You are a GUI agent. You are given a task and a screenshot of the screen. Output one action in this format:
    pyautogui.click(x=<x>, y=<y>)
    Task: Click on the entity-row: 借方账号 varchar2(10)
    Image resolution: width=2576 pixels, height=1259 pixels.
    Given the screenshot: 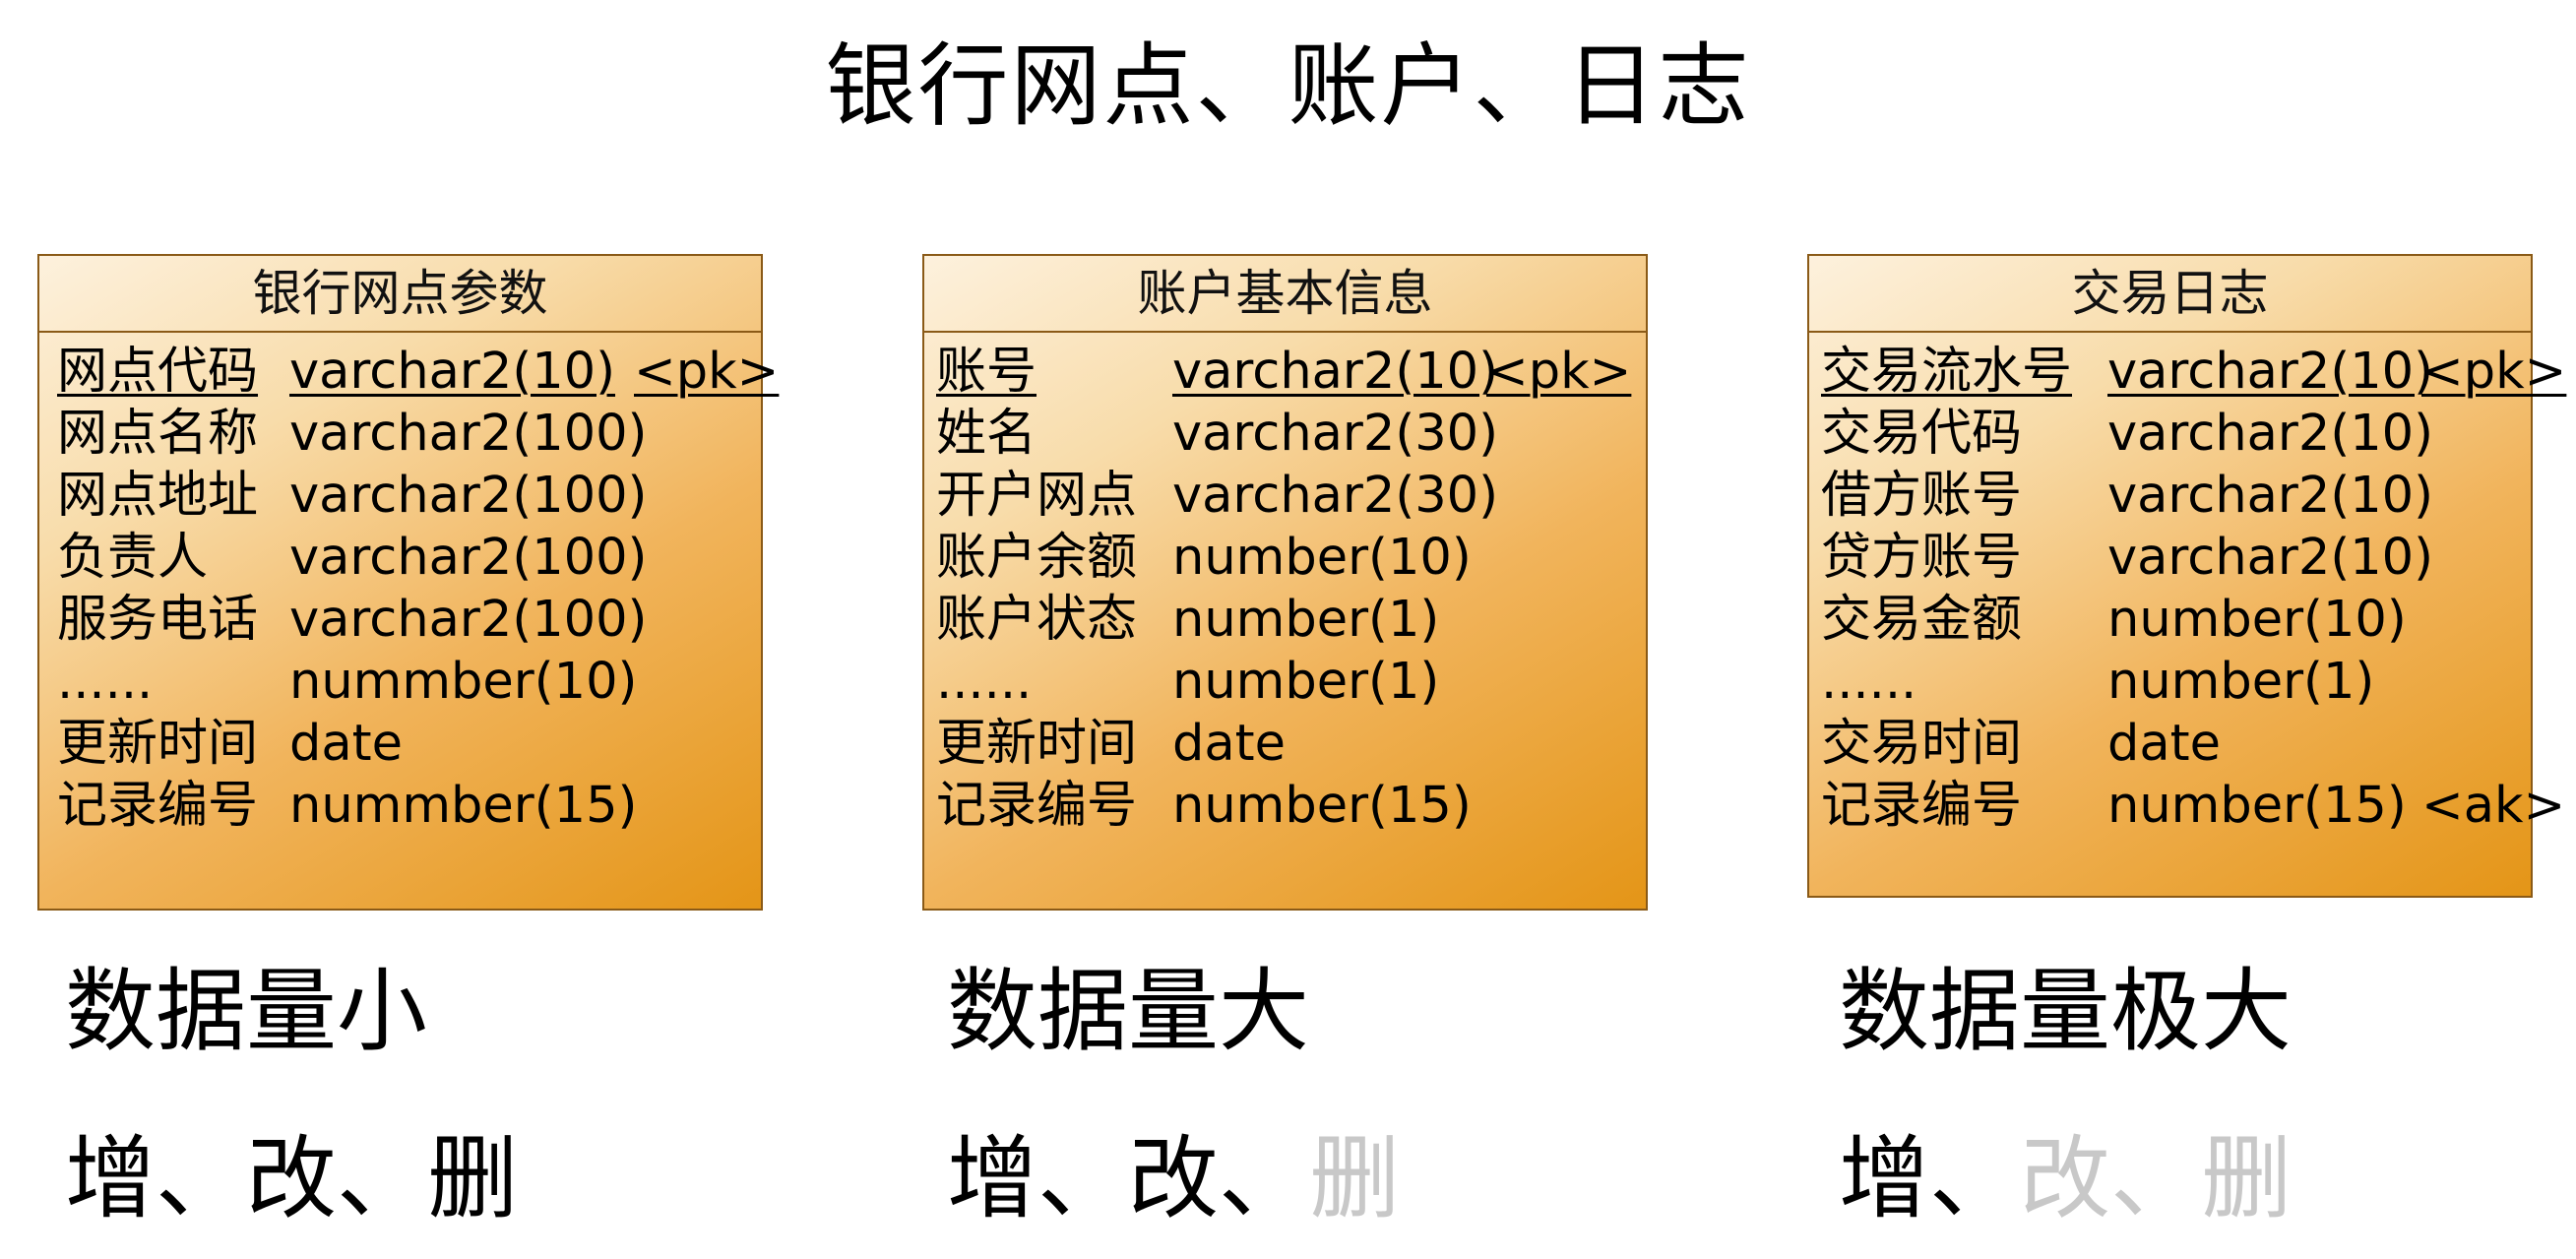 What is the action you would take?
    pyautogui.click(x=2170, y=496)
    